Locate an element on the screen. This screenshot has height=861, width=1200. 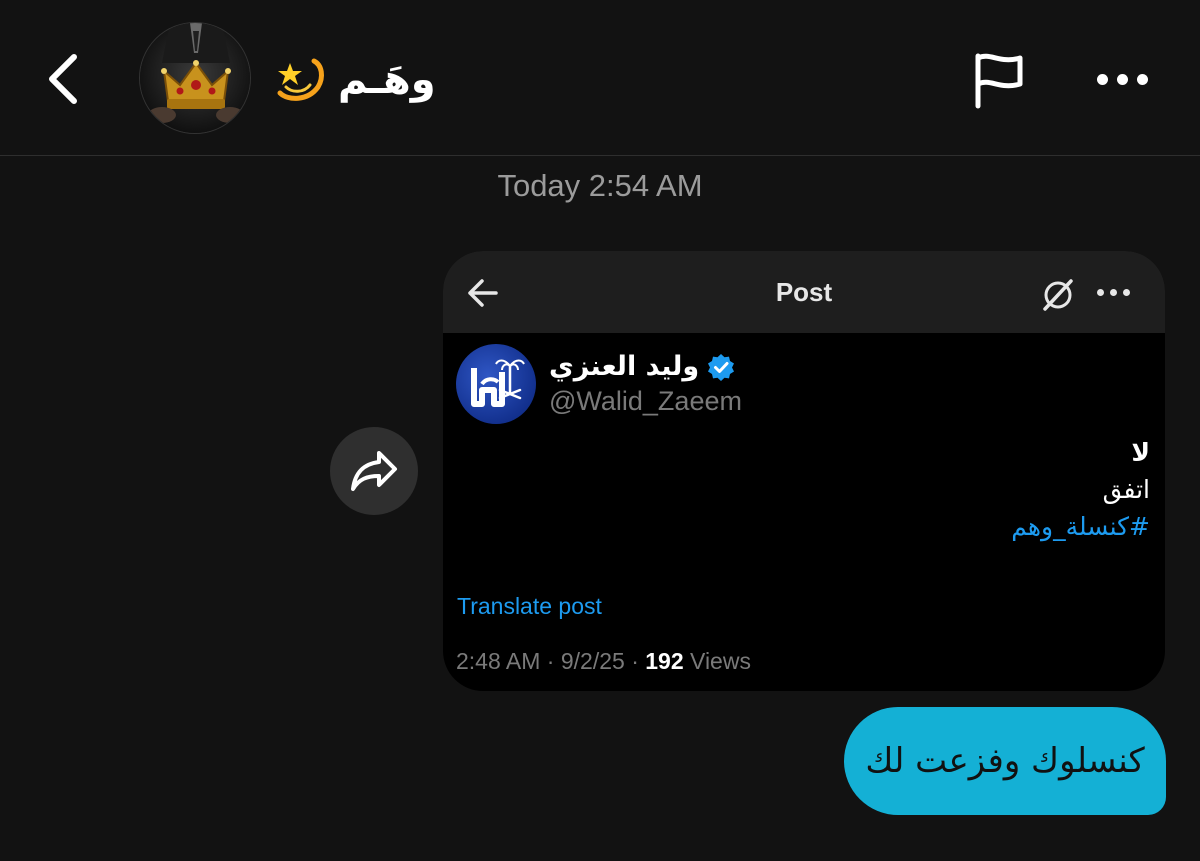
post-card-header: Post is located at coordinates (804, 292).